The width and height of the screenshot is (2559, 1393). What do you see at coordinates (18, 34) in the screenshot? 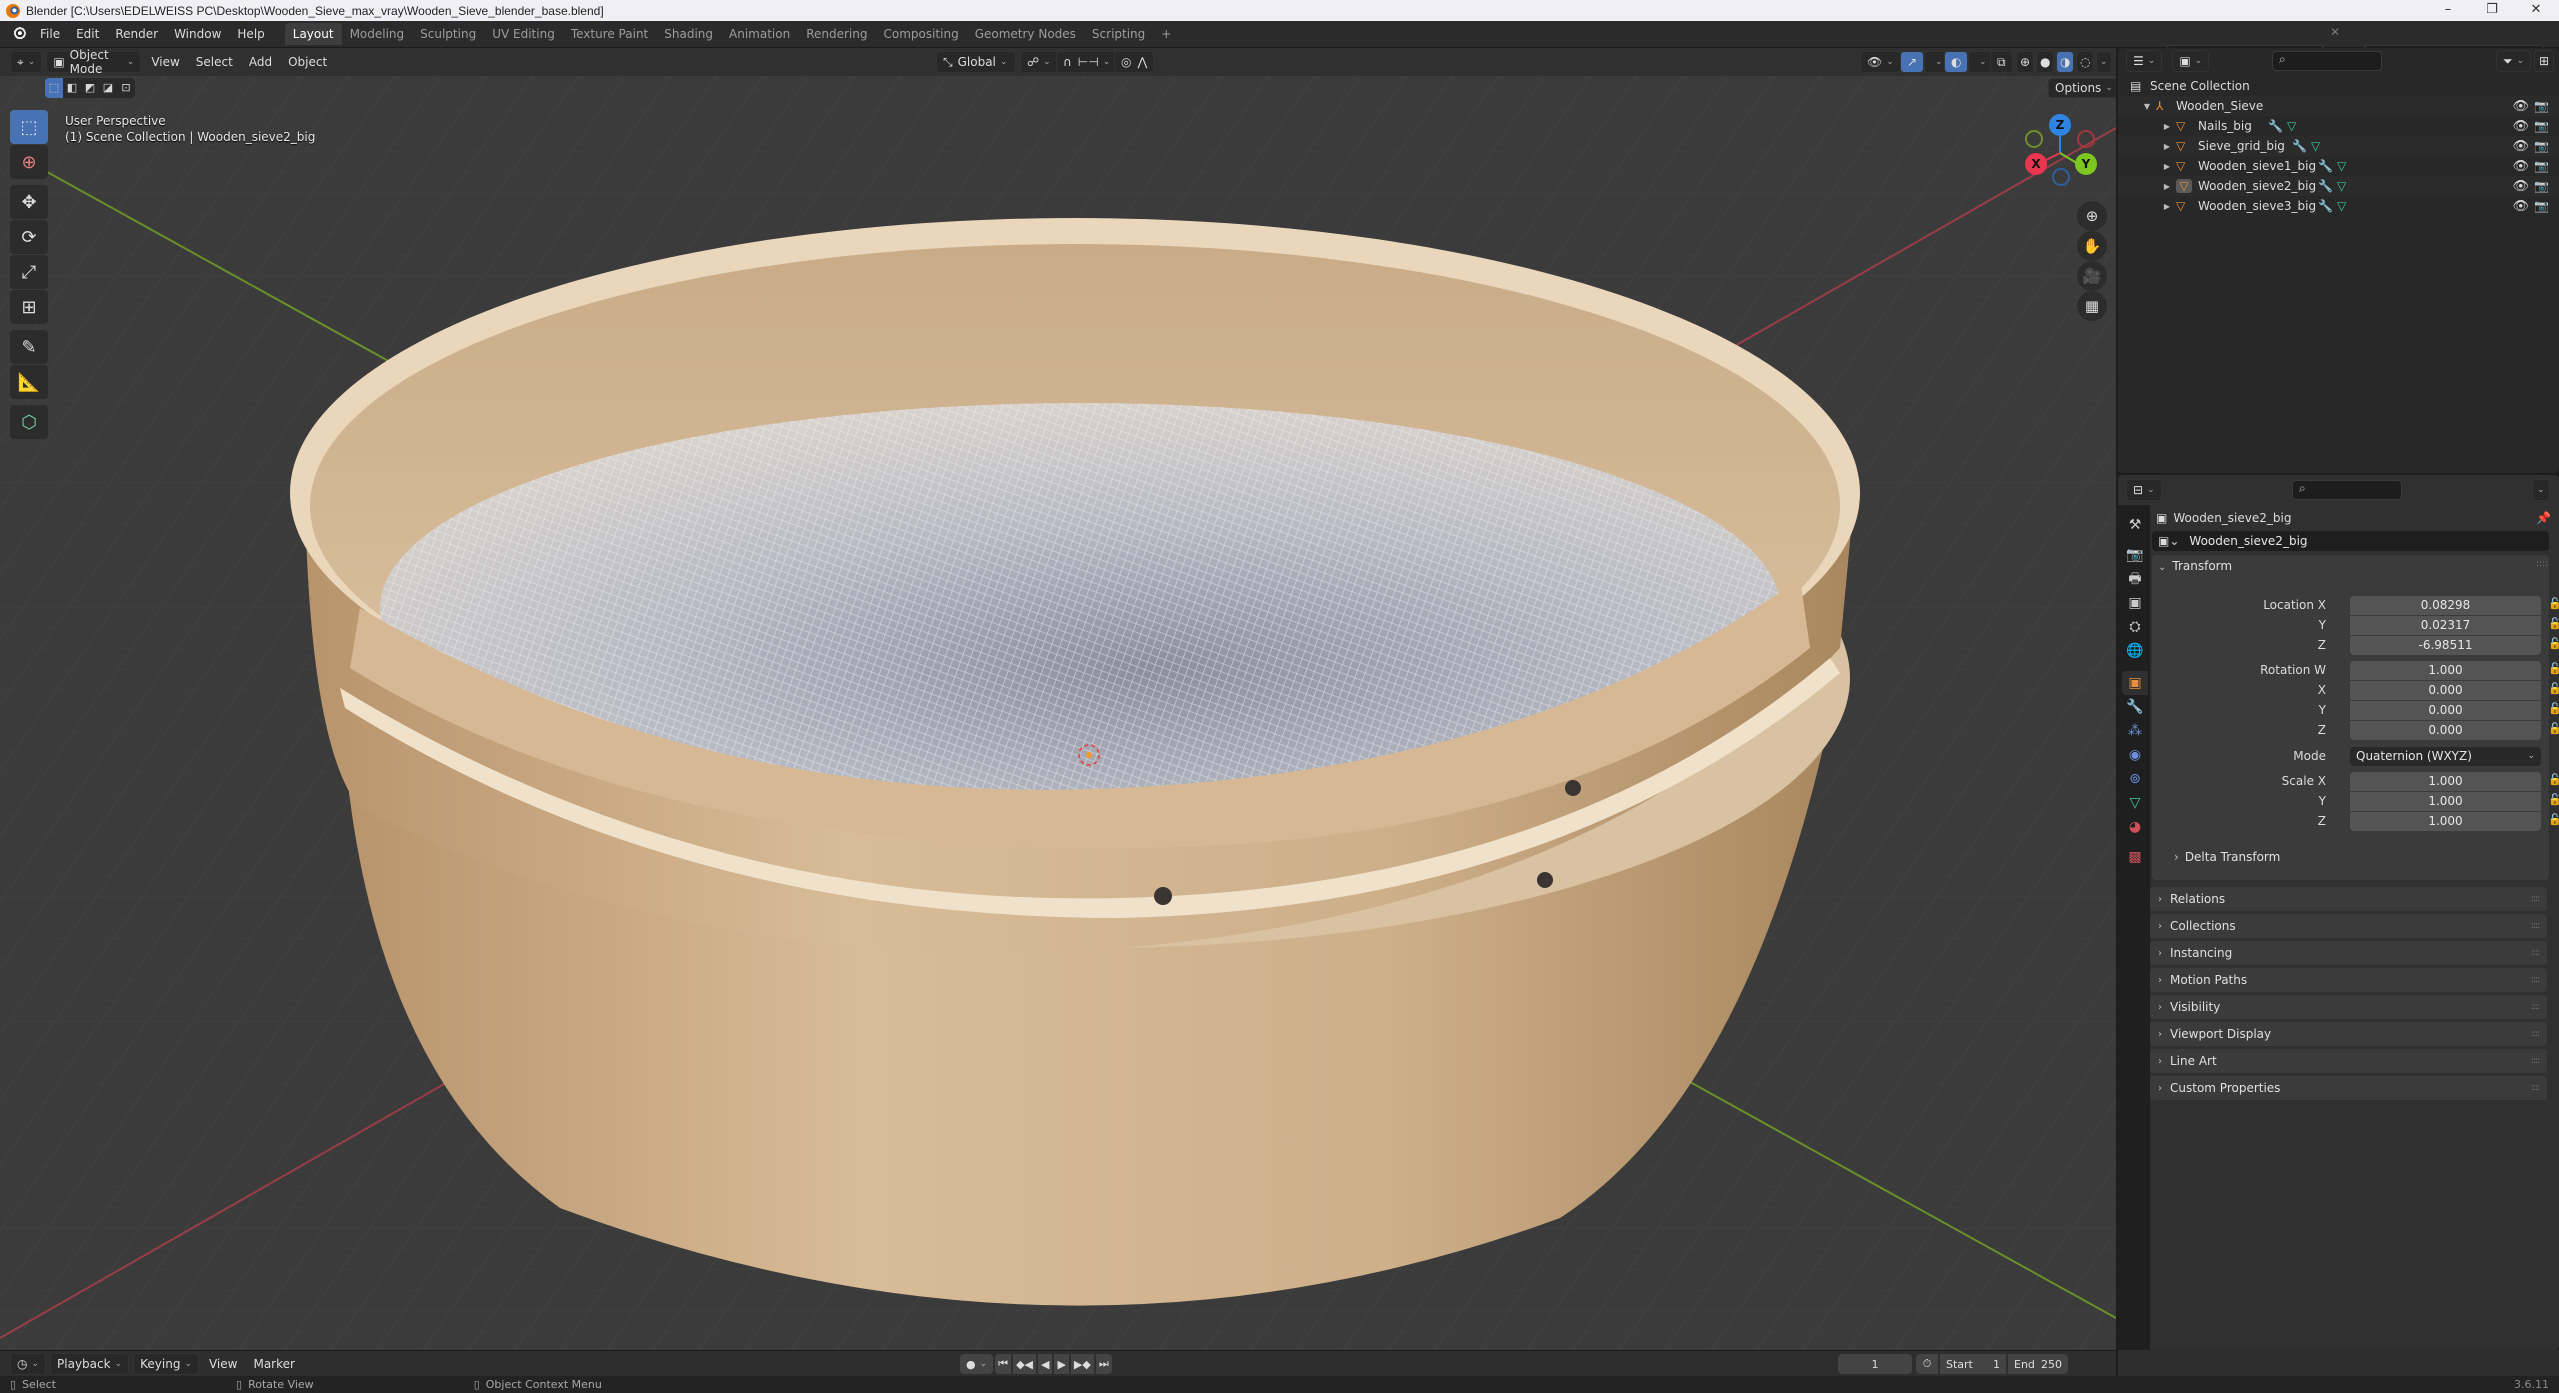
I see `blender-menu-icon` at bounding box center [18, 34].